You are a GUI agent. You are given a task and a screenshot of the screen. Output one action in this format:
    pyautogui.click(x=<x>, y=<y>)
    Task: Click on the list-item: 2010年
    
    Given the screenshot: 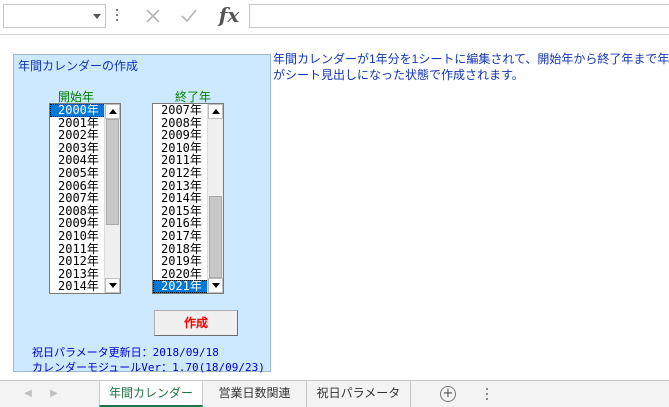 What is the action you would take?
    pyautogui.click(x=78, y=236)
    